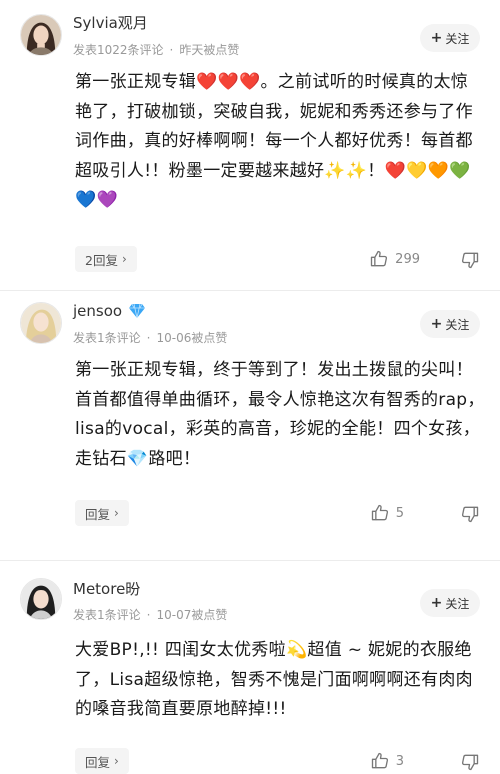 Image resolution: width=500 pixels, height=774 pixels. I want to click on username: Metore昐, so click(106, 588).